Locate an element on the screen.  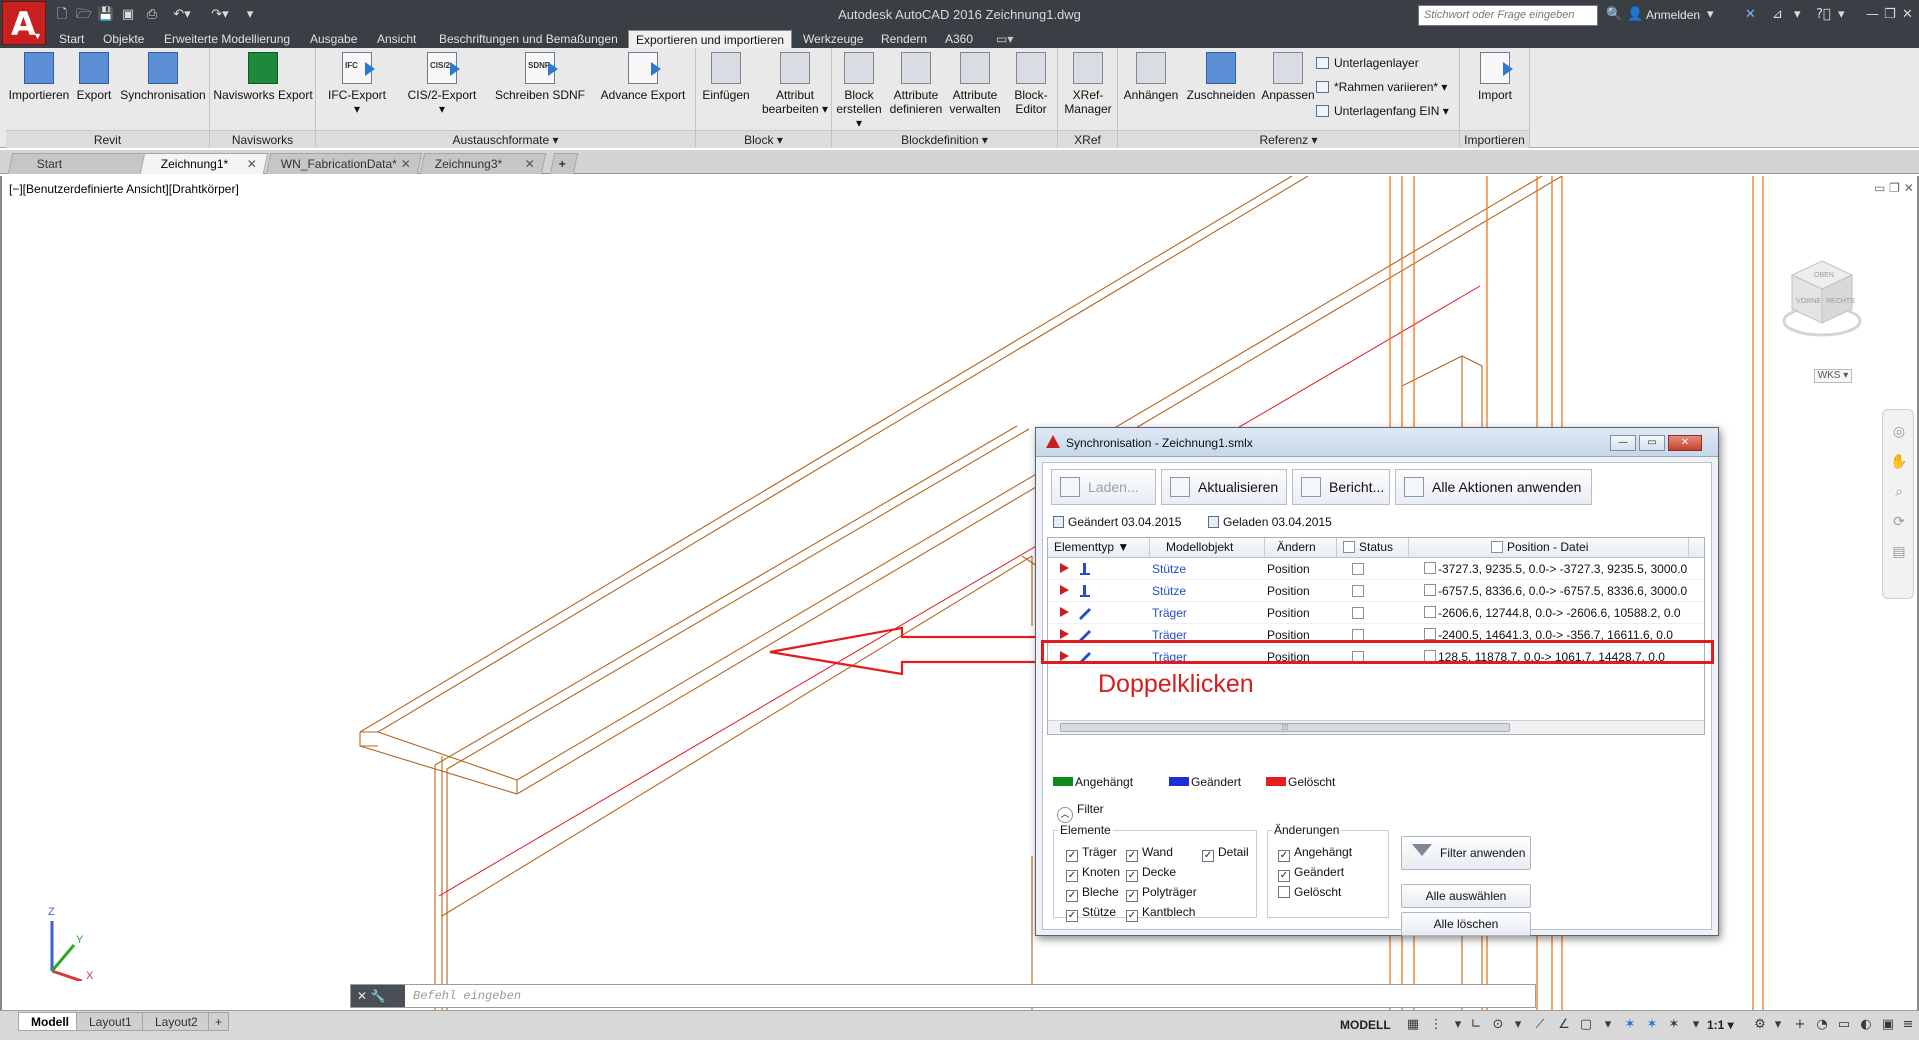
ifc-export-button: IFC IFC-Export ▾ is located at coordinates (357, 84).